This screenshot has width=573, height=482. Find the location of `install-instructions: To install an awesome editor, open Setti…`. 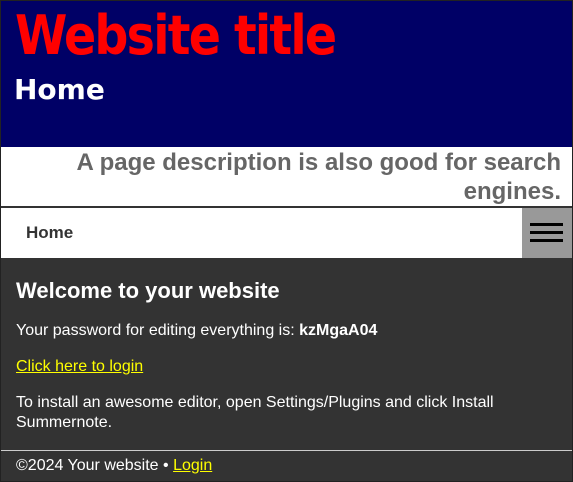

install-instructions: To install an awesome editor, open Setti… is located at coordinates (255, 412).